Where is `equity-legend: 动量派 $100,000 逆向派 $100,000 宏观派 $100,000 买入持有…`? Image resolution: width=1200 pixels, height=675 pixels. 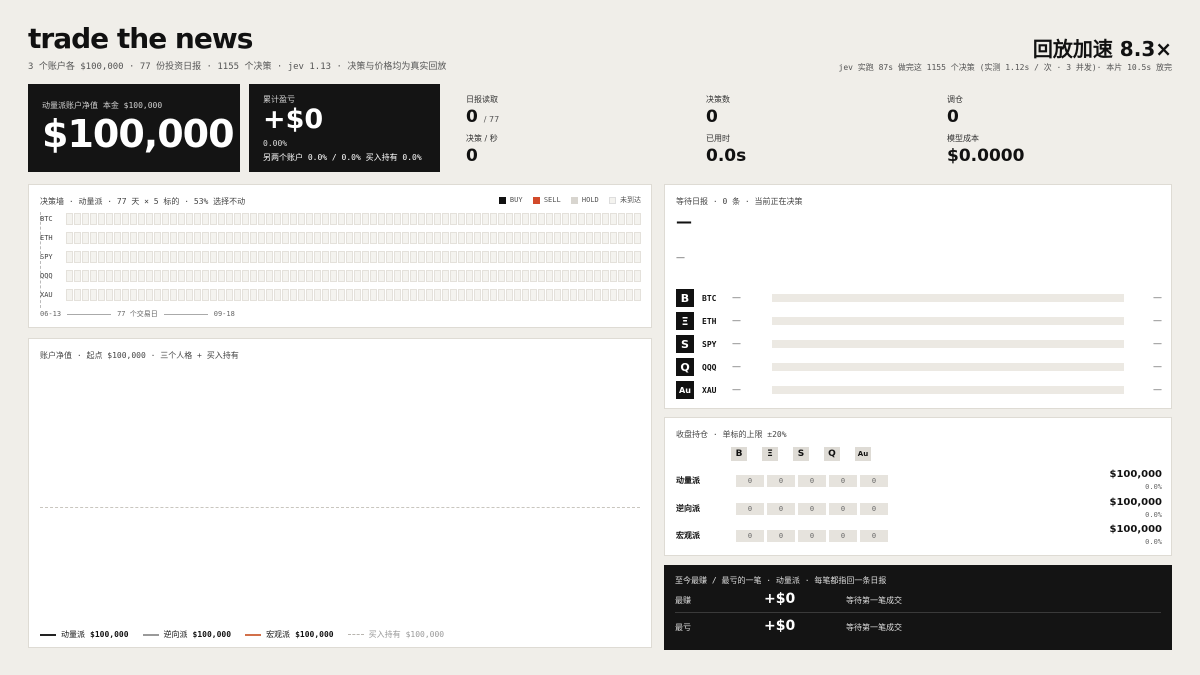
equity-legend: 动量派 $100,000 逆向派 $100,000 宏观派 $100,000 买入持有… is located at coordinates (249, 634).